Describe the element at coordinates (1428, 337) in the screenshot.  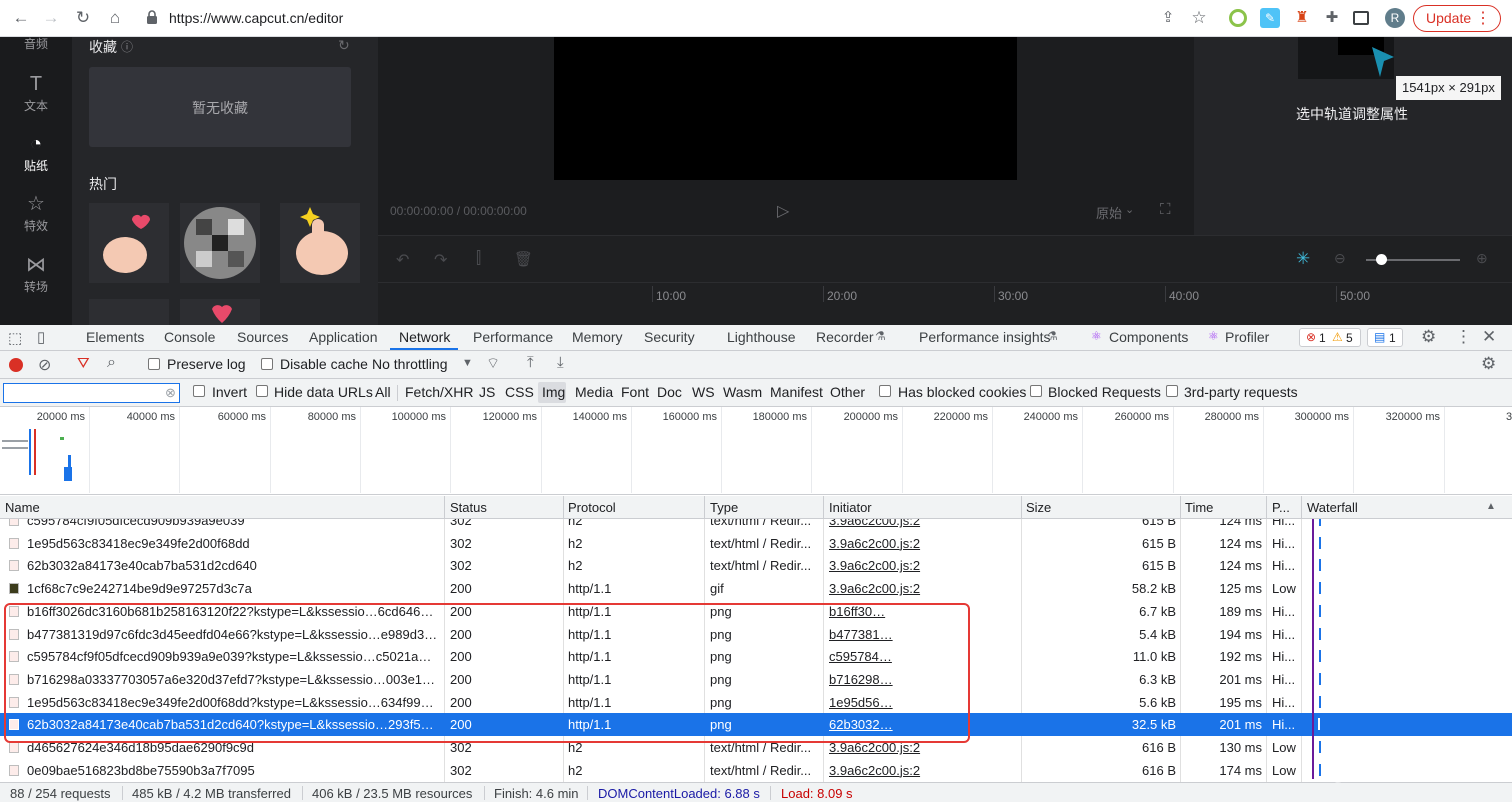
I see `settings-gear-icon: ⚙` at that location.